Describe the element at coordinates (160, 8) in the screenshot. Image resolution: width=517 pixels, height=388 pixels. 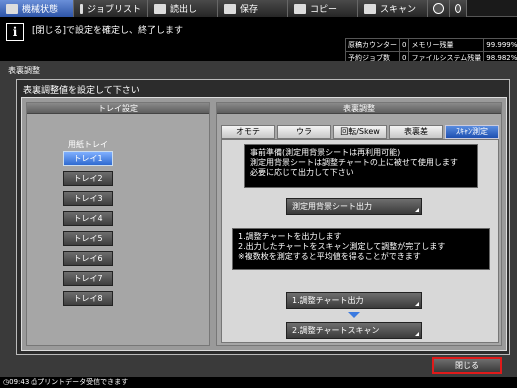
I see `recall-icon` at that location.